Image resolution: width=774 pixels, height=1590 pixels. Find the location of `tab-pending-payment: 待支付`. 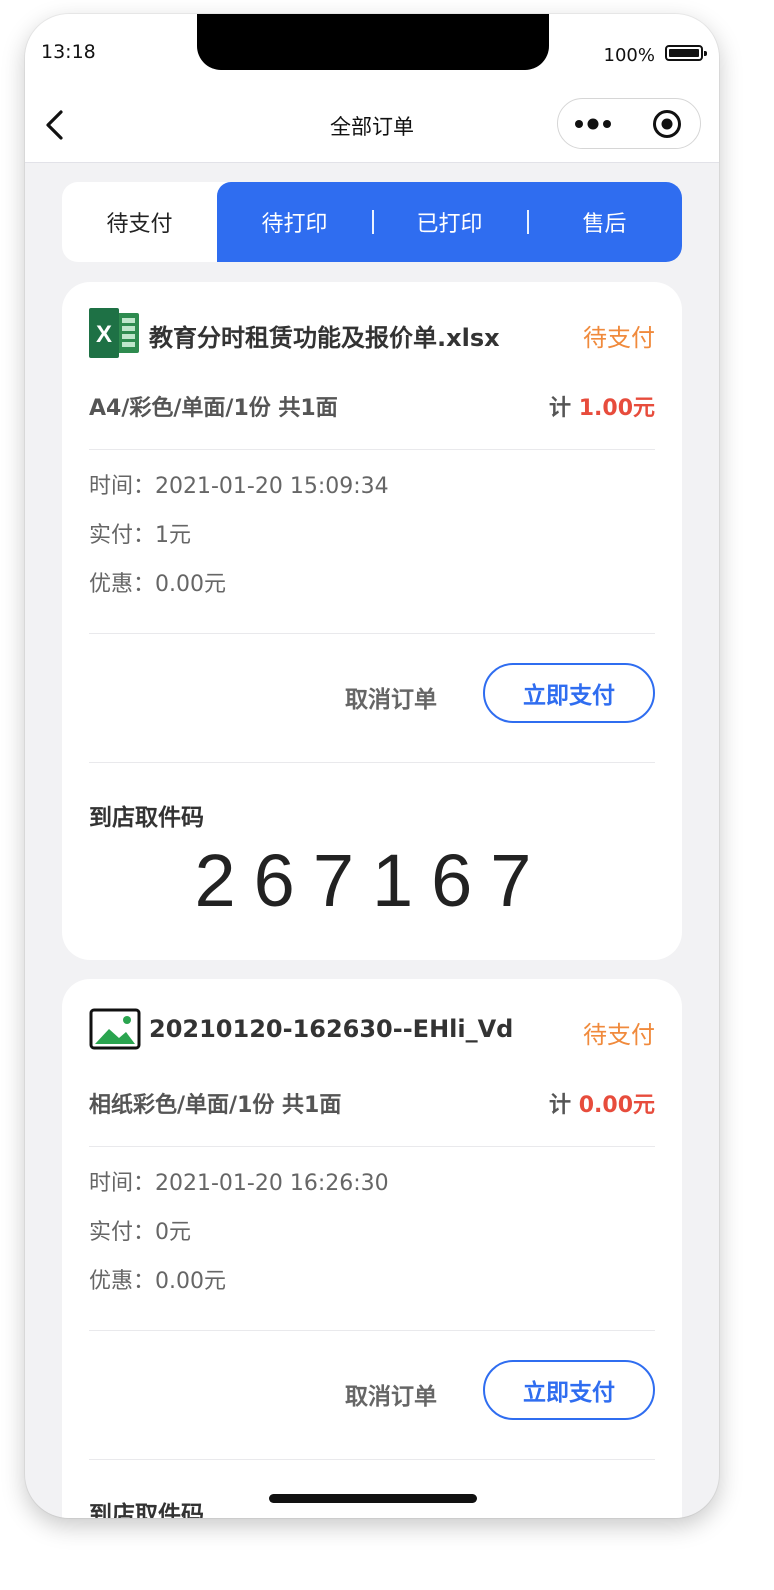

tab-pending-payment: 待支付 is located at coordinates (139, 222).